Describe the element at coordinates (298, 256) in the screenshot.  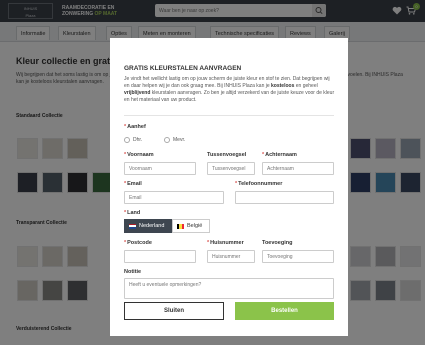
I see `toevoeging-field` at that location.